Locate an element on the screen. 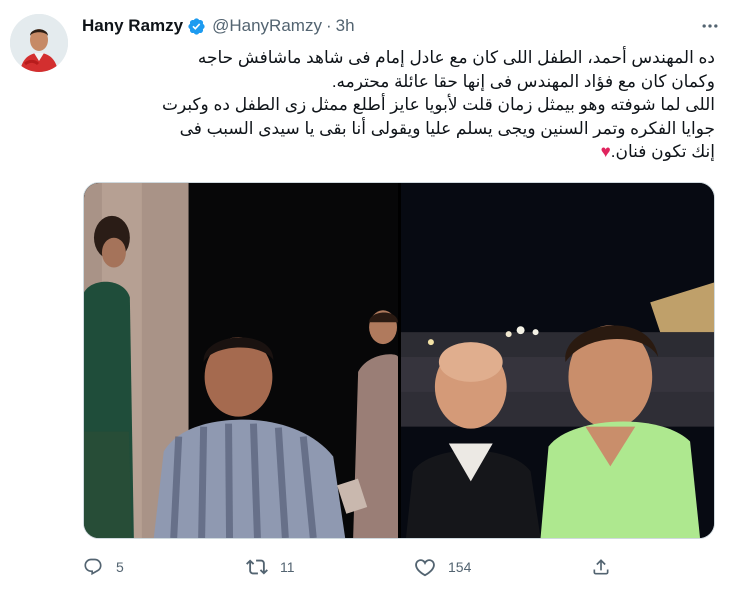 The width and height of the screenshot is (737, 592). reply-count: 5 is located at coordinates (120, 567).